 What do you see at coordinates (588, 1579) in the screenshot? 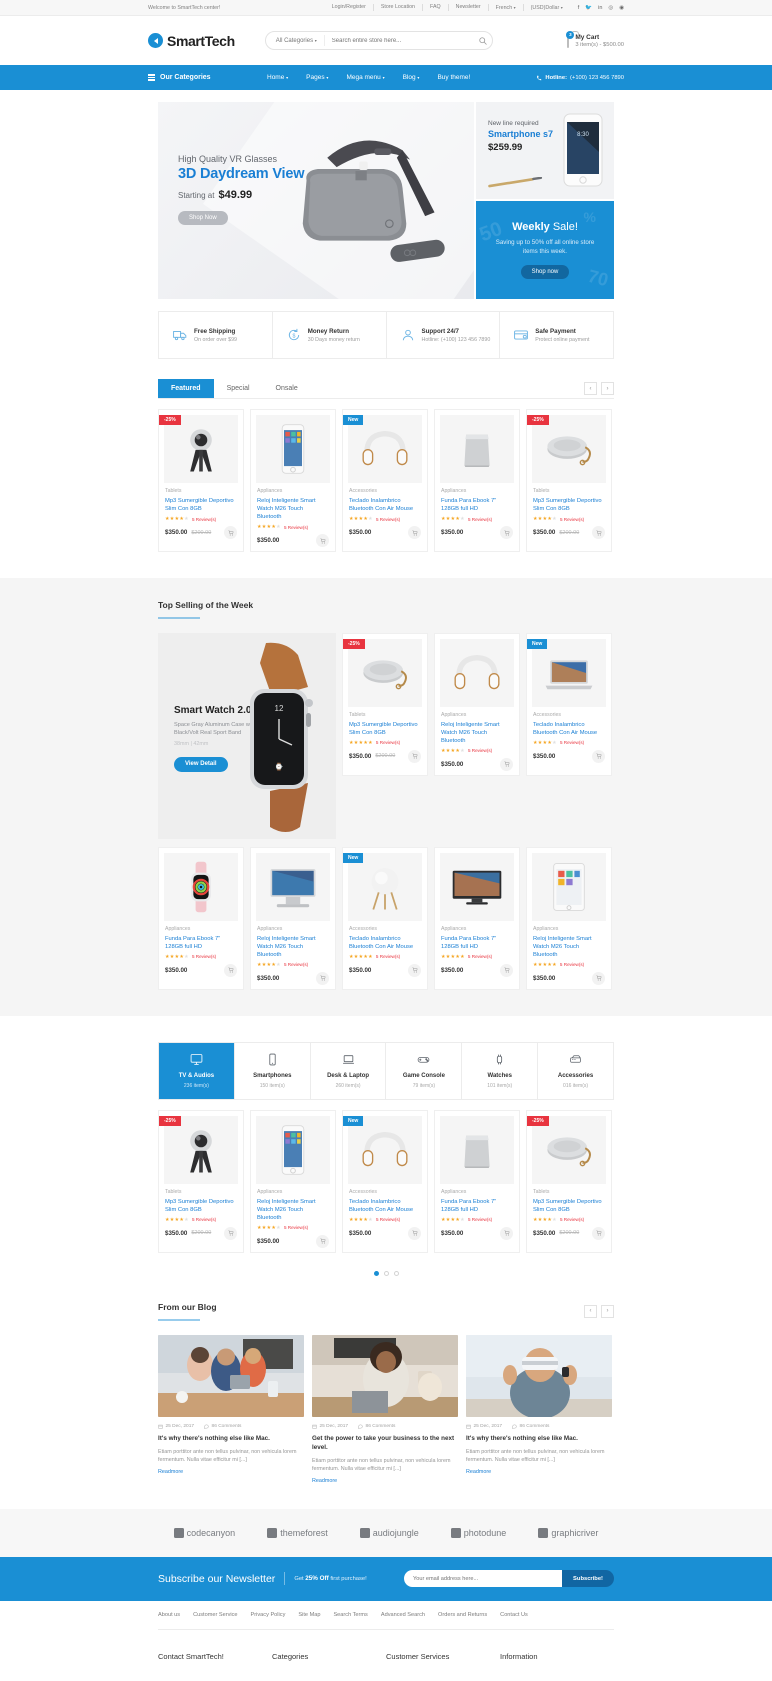
I see `newsletter-subscribe-button: Subscribe!` at bounding box center [588, 1579].